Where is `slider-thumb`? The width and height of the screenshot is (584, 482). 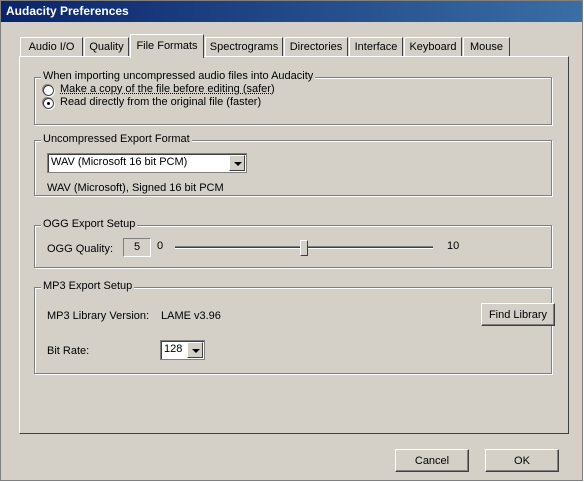 slider-thumb is located at coordinates (304, 248).